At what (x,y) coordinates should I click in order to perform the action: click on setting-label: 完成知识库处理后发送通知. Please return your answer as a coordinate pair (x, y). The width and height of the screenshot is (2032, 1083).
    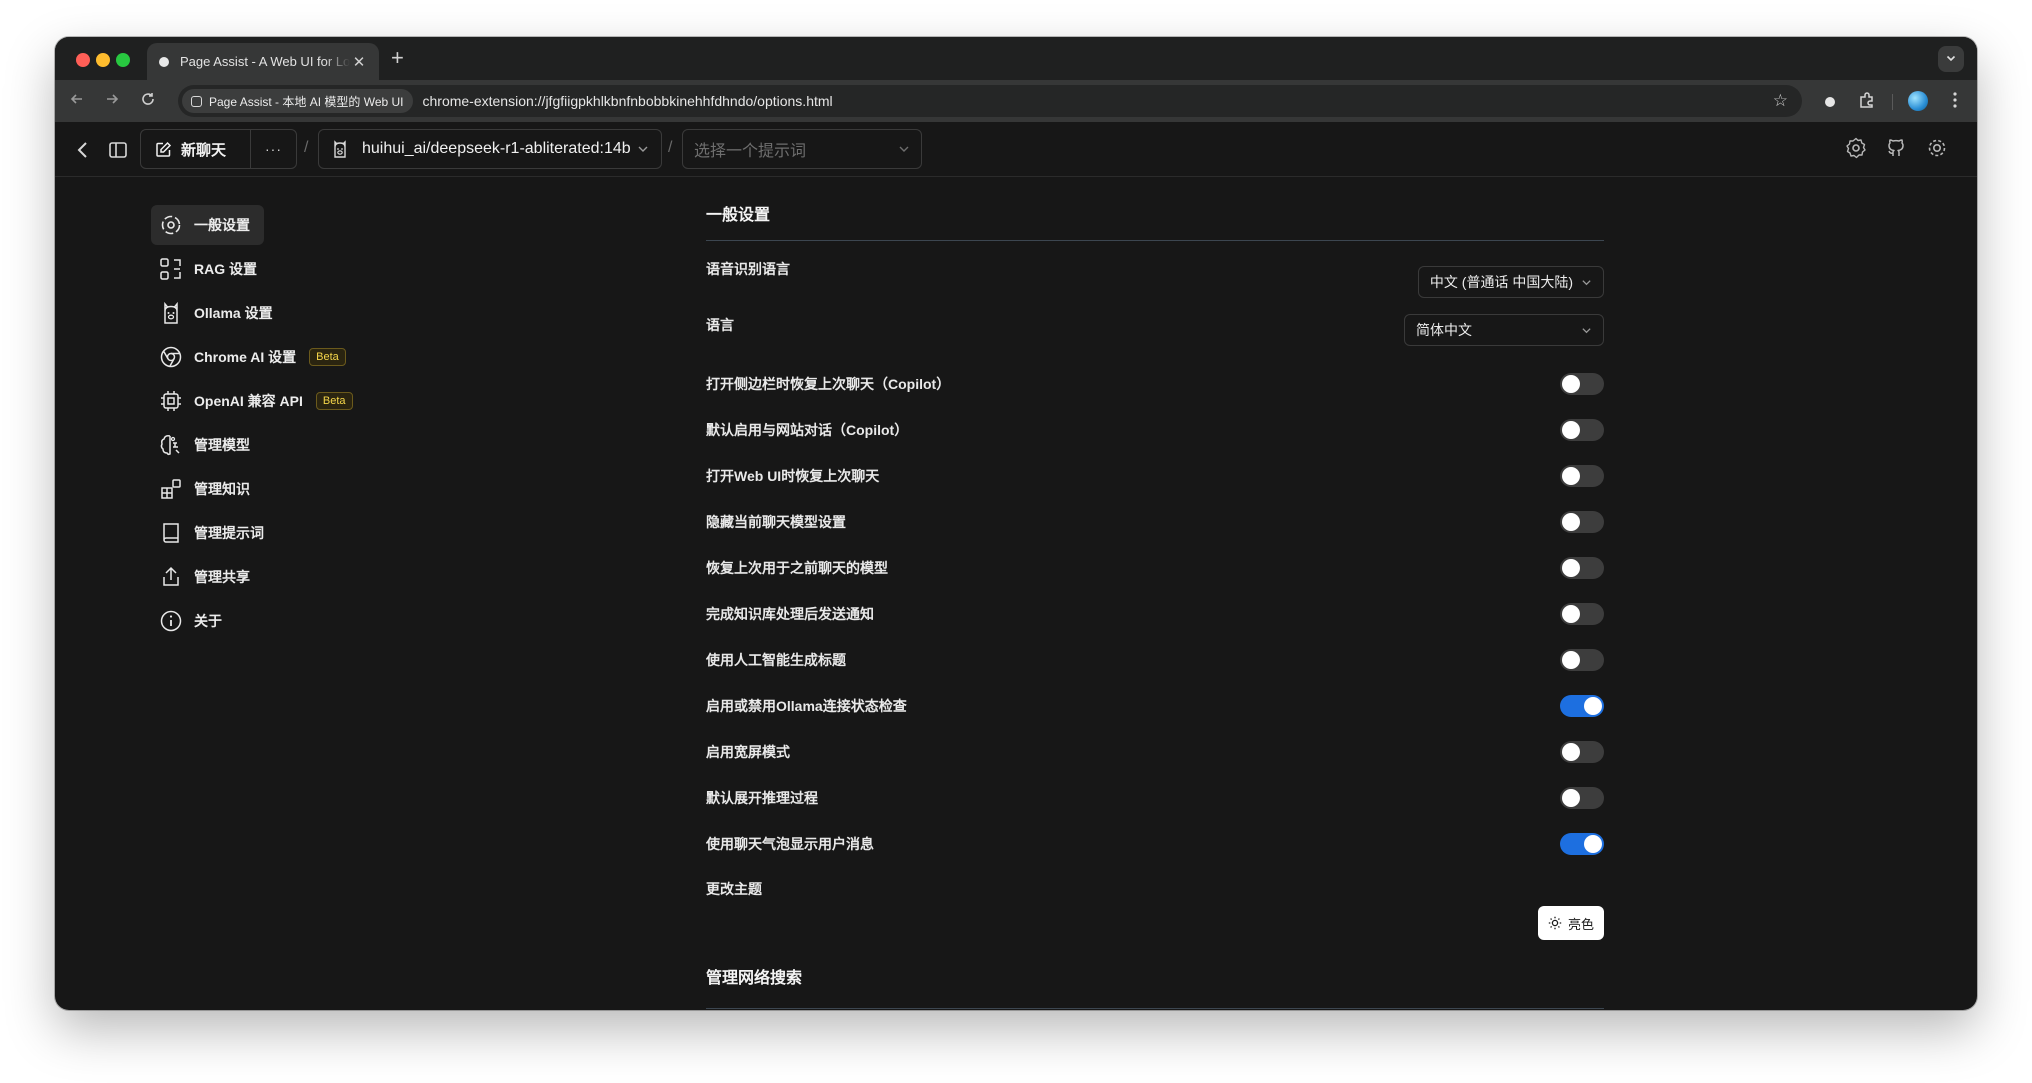
    Looking at the image, I should click on (790, 614).